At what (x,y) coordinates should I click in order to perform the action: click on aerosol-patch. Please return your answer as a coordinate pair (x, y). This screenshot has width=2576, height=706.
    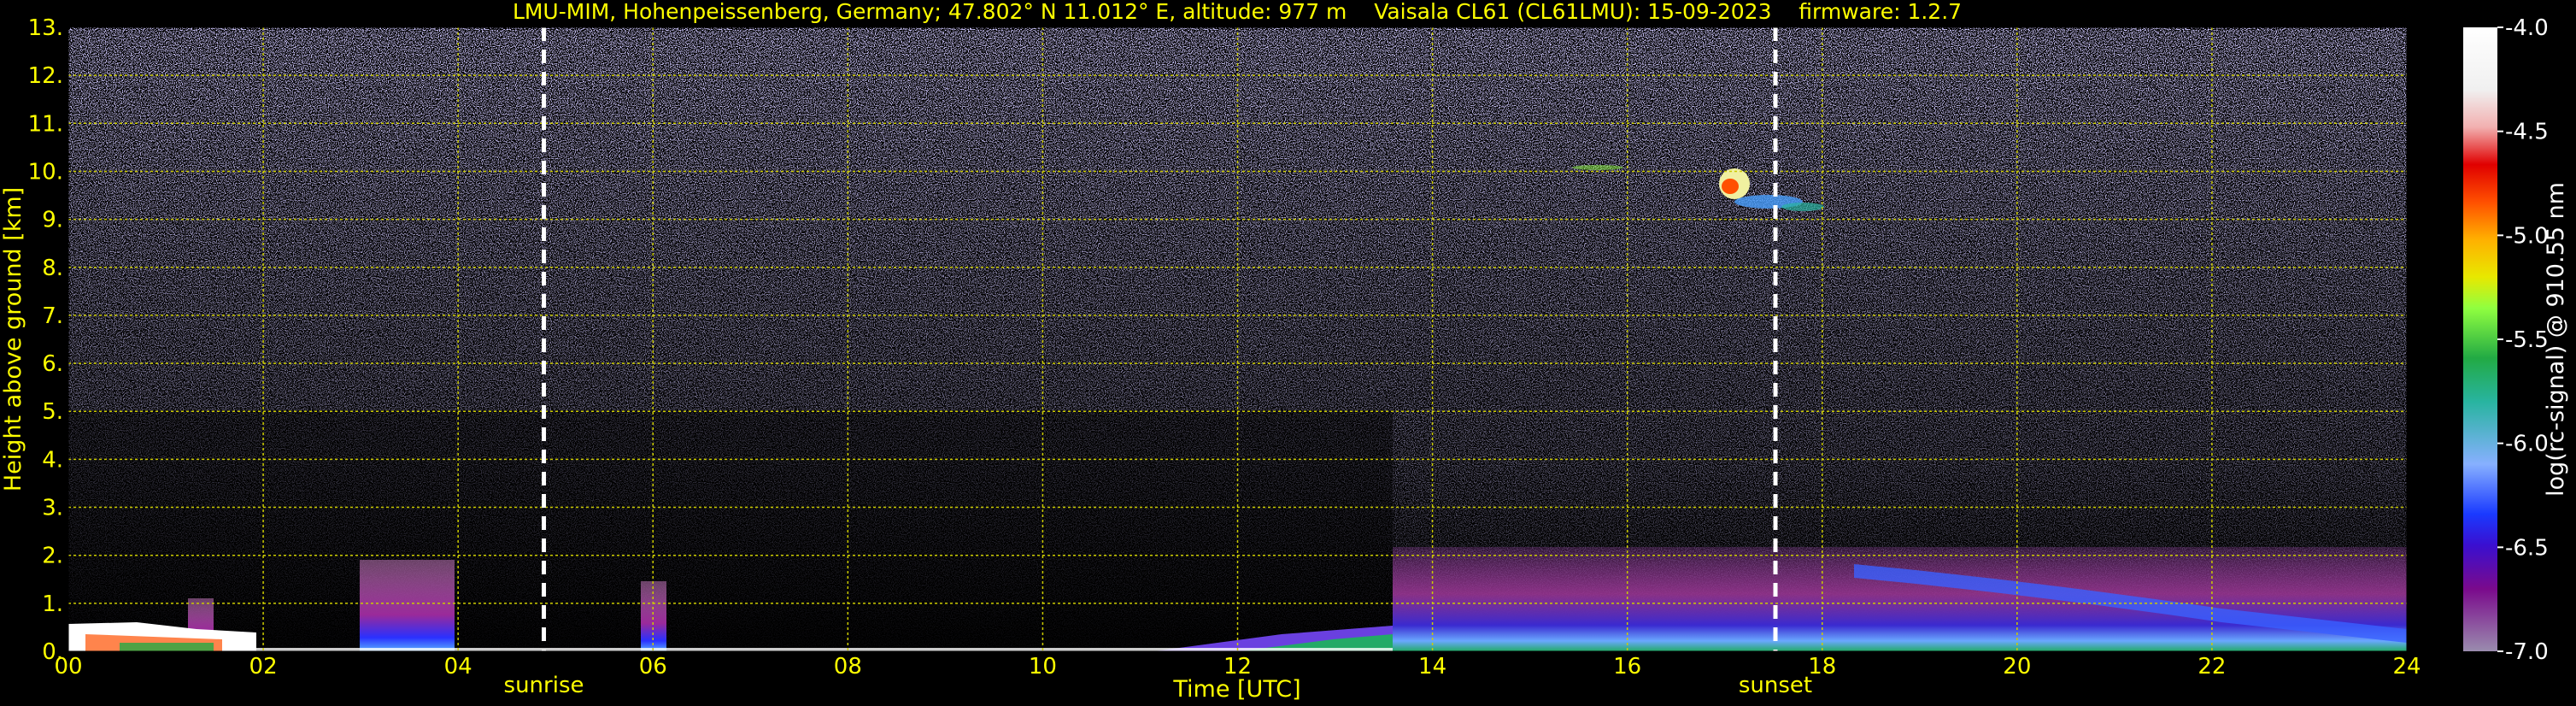
    Looking at the image, I should click on (407, 605).